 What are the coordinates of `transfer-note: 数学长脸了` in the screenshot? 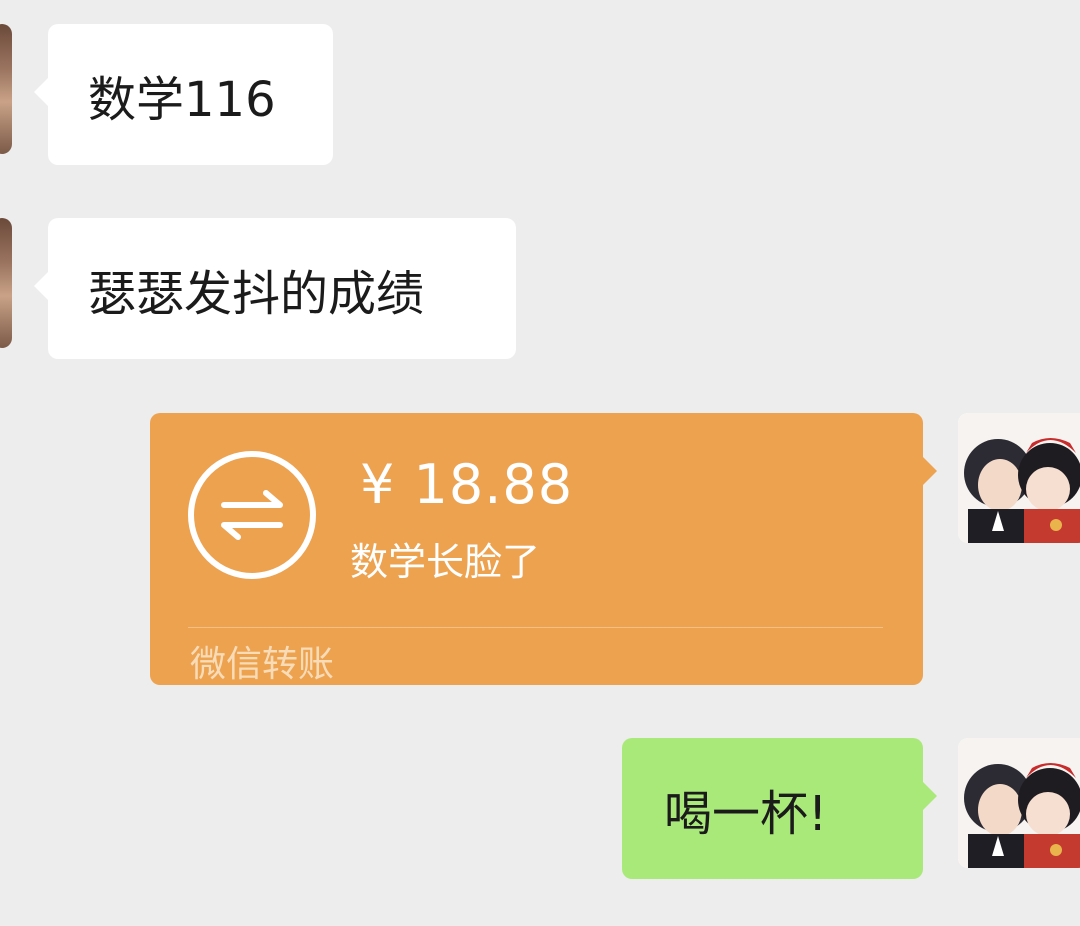 It's located at (445, 562).